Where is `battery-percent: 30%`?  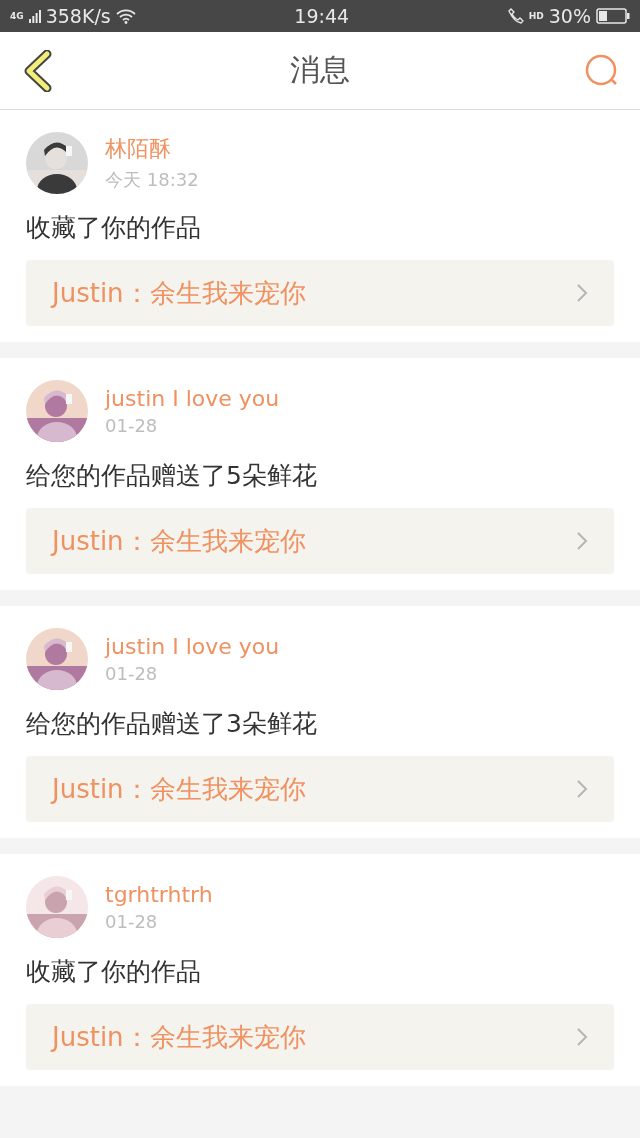 battery-percent: 30% is located at coordinates (569, 16).